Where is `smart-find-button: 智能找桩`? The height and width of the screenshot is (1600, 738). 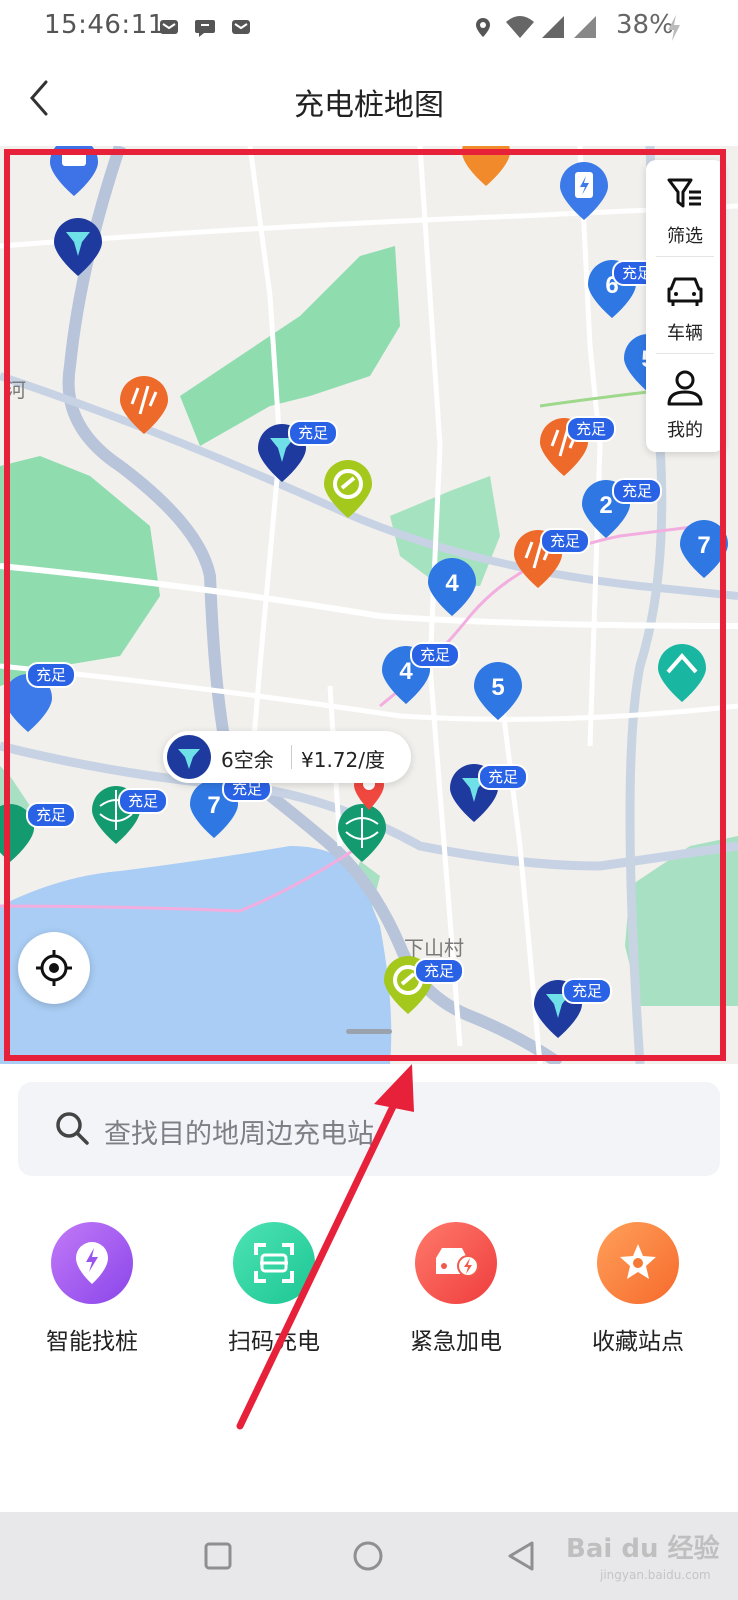
smart-find-button: 智能找桩 is located at coordinates (92, 1292).